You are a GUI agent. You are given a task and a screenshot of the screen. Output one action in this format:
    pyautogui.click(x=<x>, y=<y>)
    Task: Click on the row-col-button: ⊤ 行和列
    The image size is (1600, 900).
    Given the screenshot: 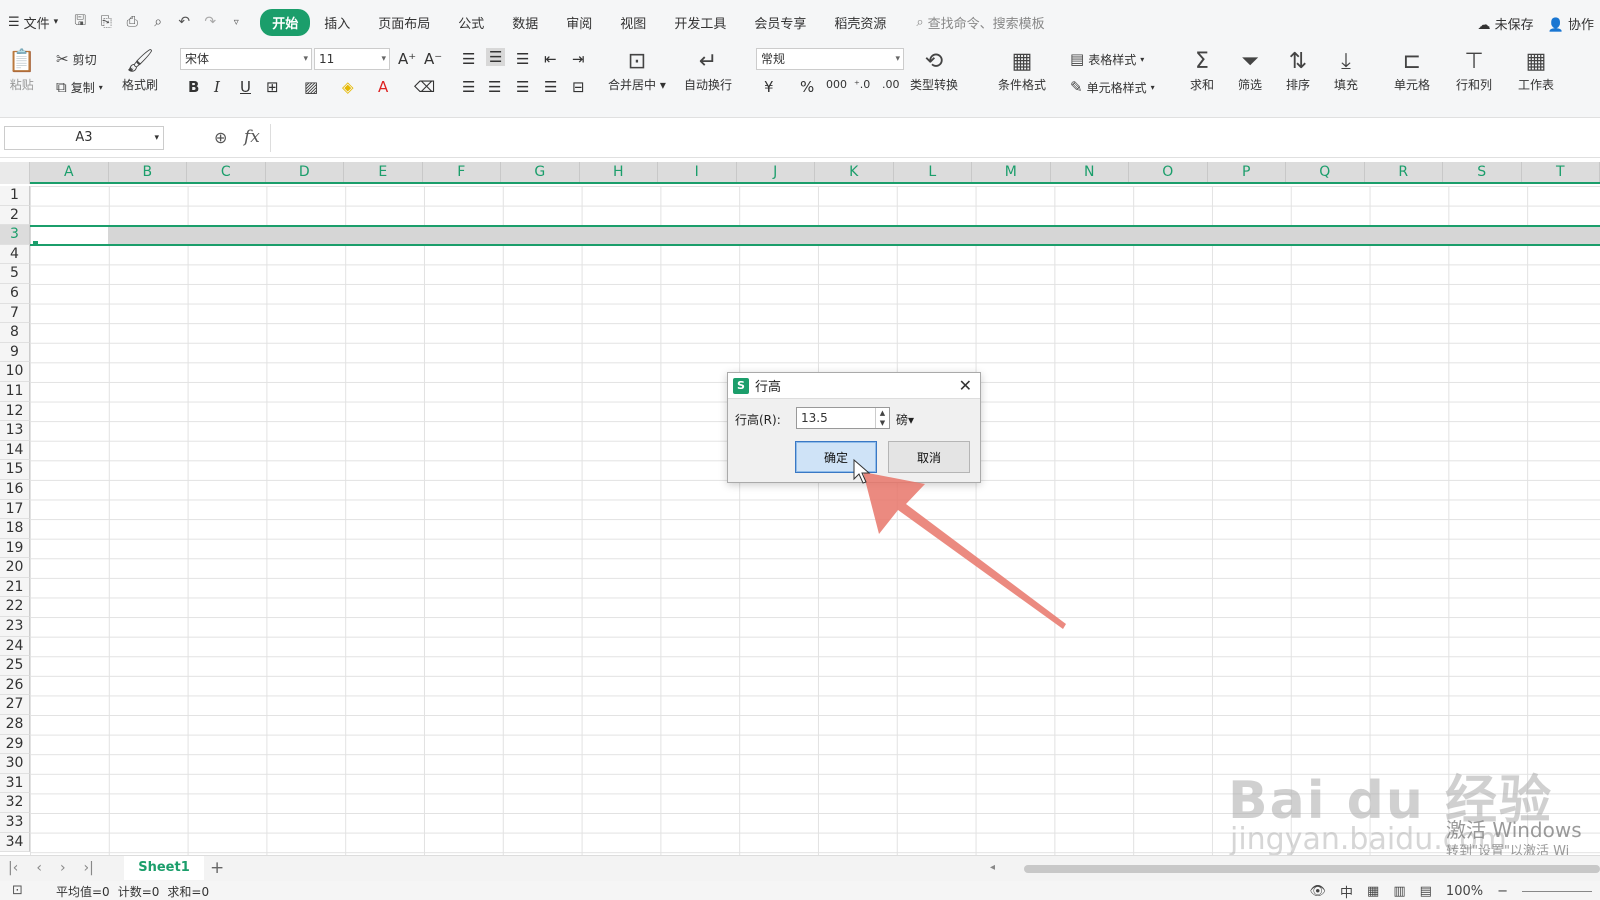 What is the action you would take?
    pyautogui.click(x=1474, y=70)
    